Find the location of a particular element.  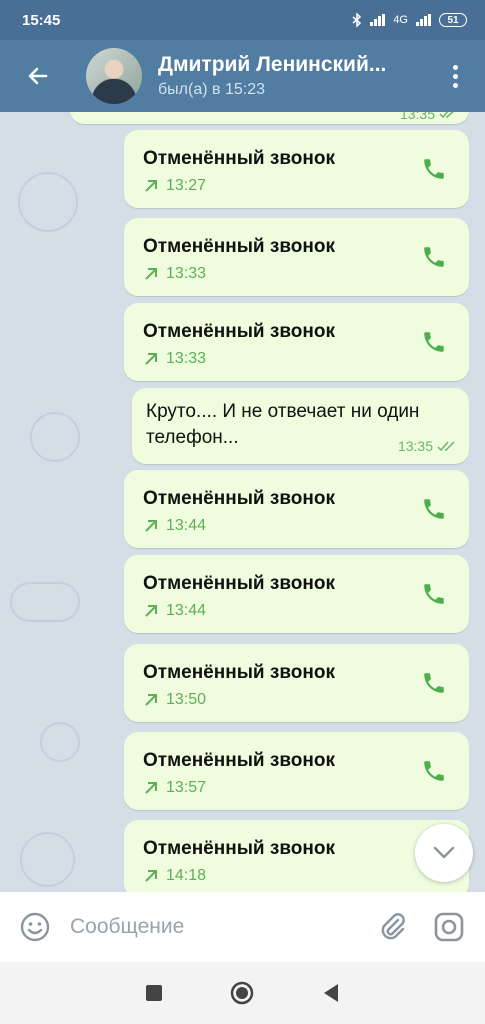

status-bar: 15:45 4G 51 is located at coordinates (242, 20).